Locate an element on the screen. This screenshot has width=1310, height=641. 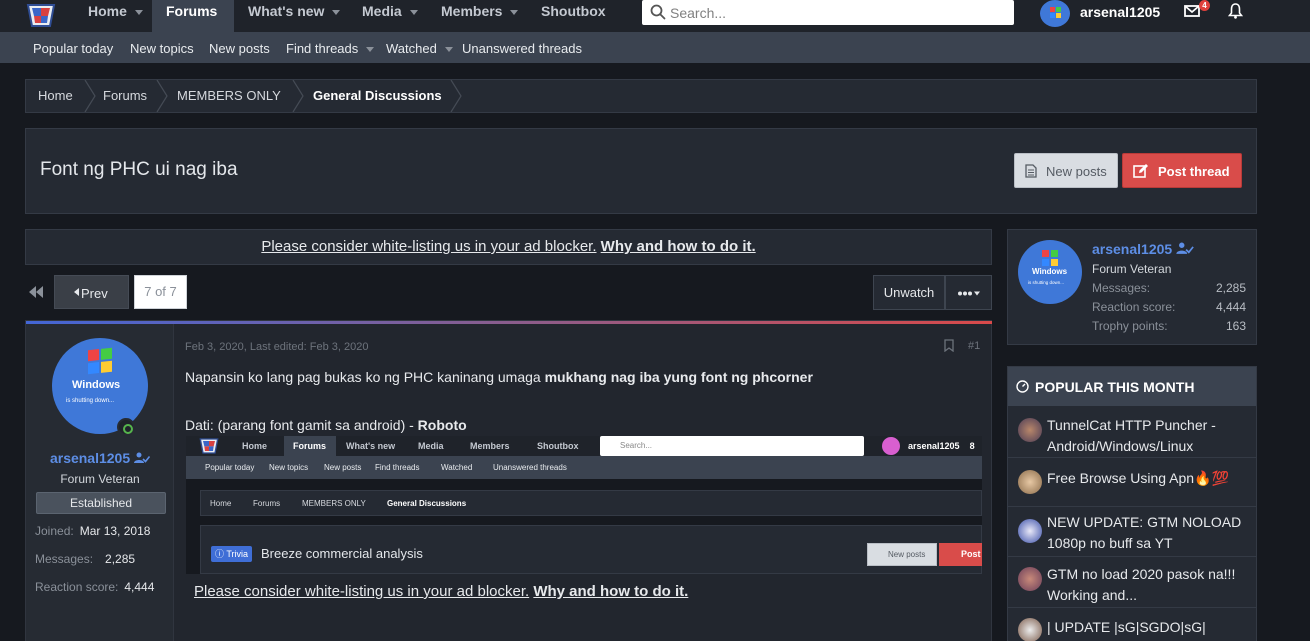
bookmark-icon is located at coordinates (949, 345).